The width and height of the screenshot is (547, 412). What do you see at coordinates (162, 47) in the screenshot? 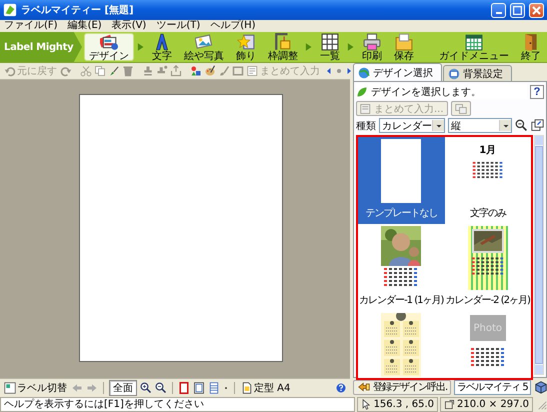
I see `pen-button: 文字` at bounding box center [162, 47].